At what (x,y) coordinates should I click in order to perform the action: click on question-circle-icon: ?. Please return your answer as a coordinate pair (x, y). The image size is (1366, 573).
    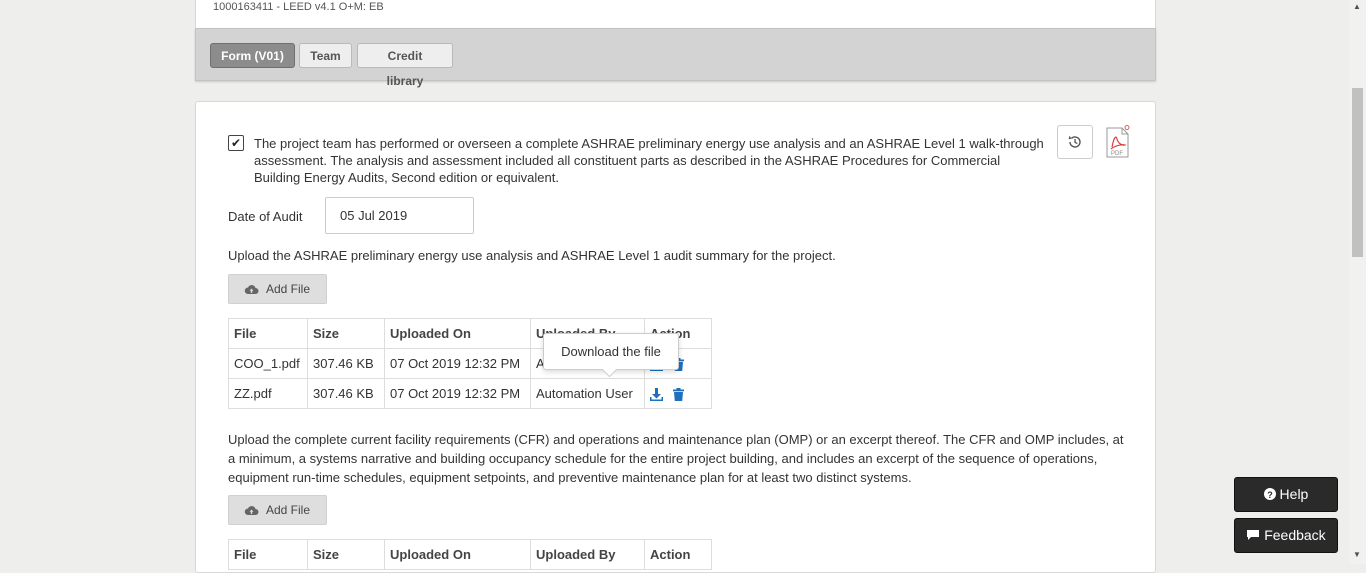
    Looking at the image, I should click on (1269, 494).